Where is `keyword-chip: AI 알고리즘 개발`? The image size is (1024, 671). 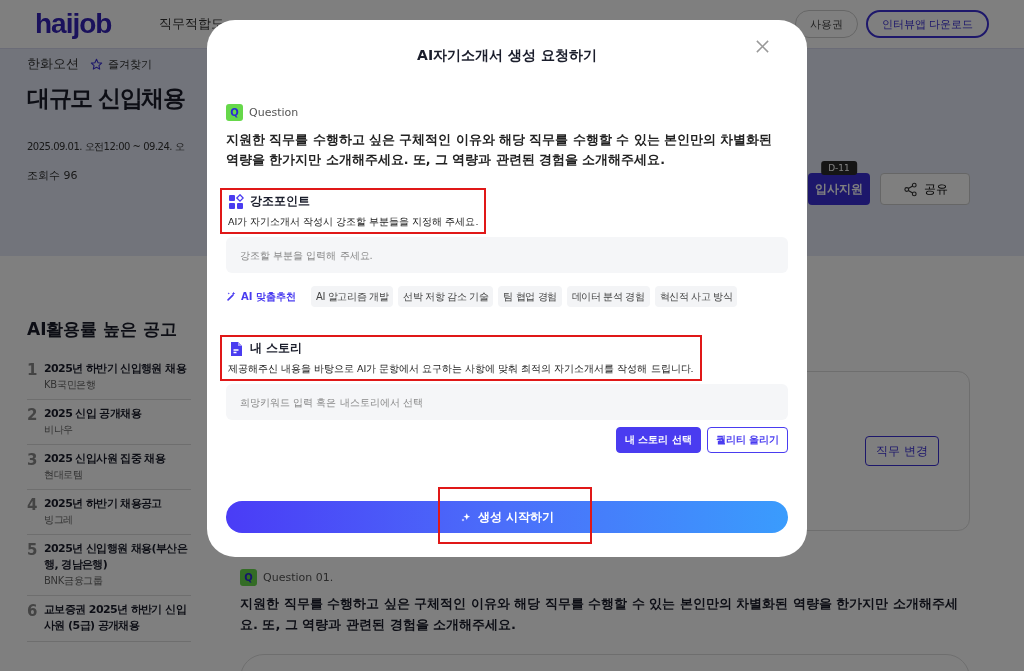
keyword-chip: AI 알고리즘 개발 is located at coordinates (352, 296).